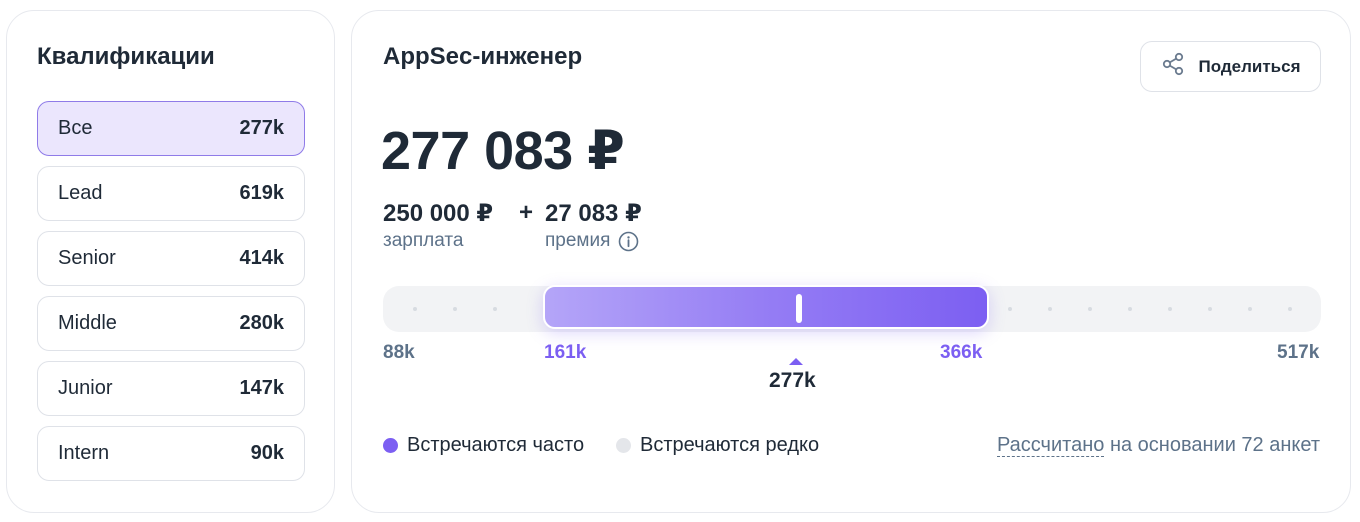 Image resolution: width=1360 pixels, height=522 pixels. I want to click on share-button: Поделиться, so click(1230, 66).